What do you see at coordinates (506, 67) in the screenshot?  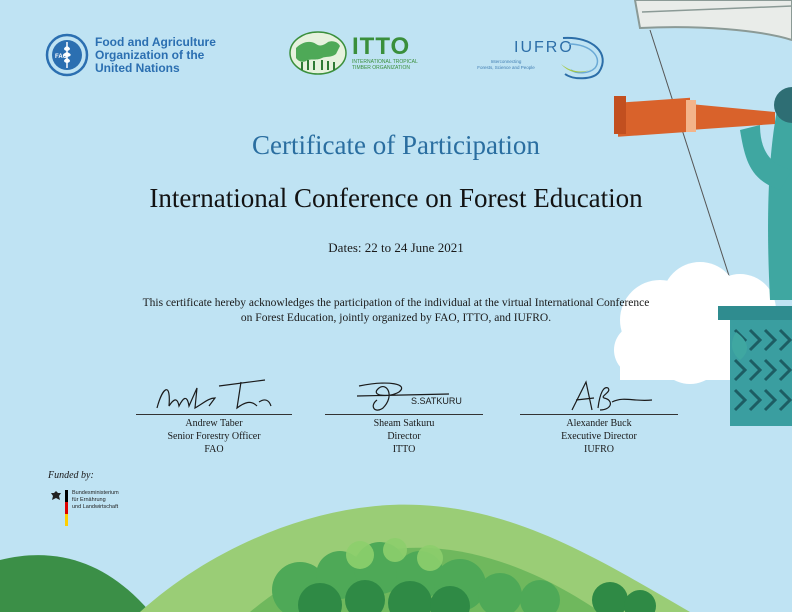 I see `iufro-subtitle-line: Forests, Science and People` at bounding box center [506, 67].